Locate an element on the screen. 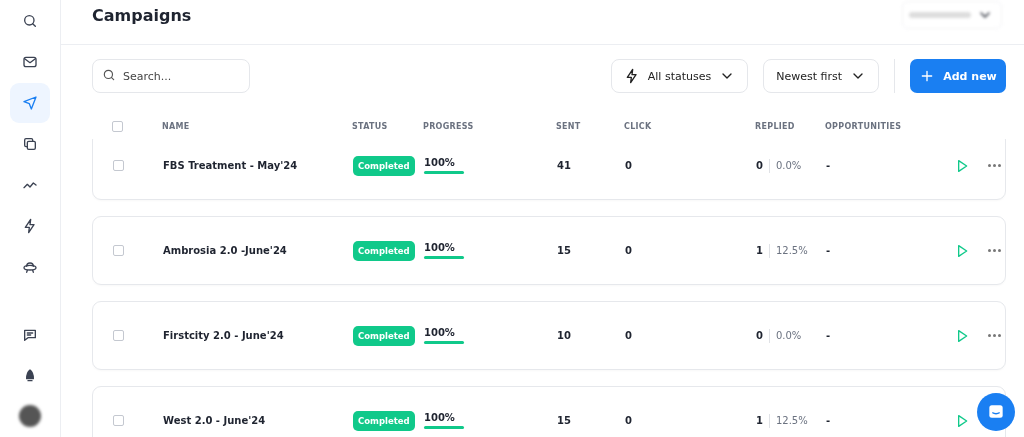  column-header: STATUS is located at coordinates (370, 126).